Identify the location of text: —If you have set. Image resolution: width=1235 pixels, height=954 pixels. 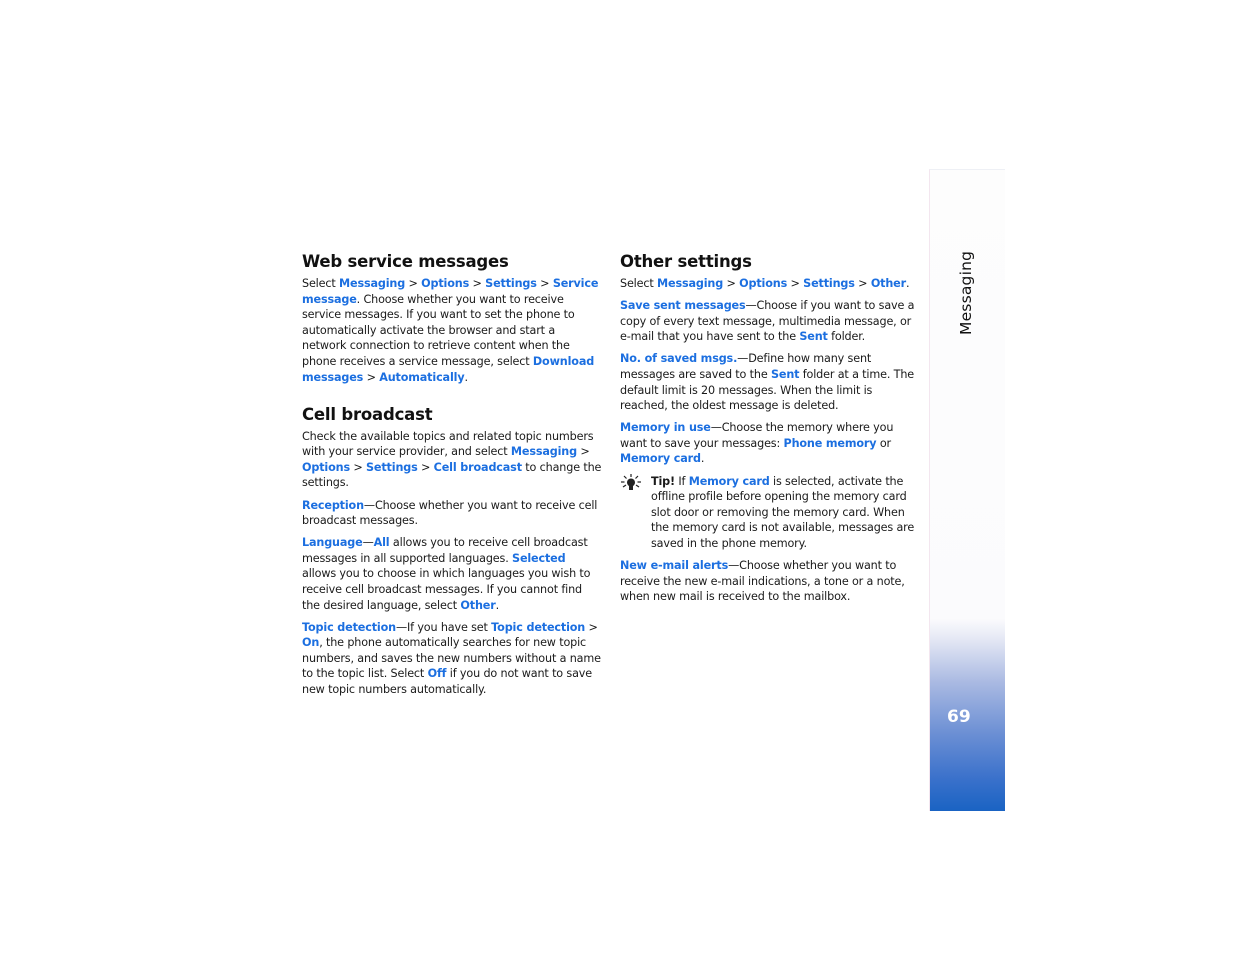
(443, 627).